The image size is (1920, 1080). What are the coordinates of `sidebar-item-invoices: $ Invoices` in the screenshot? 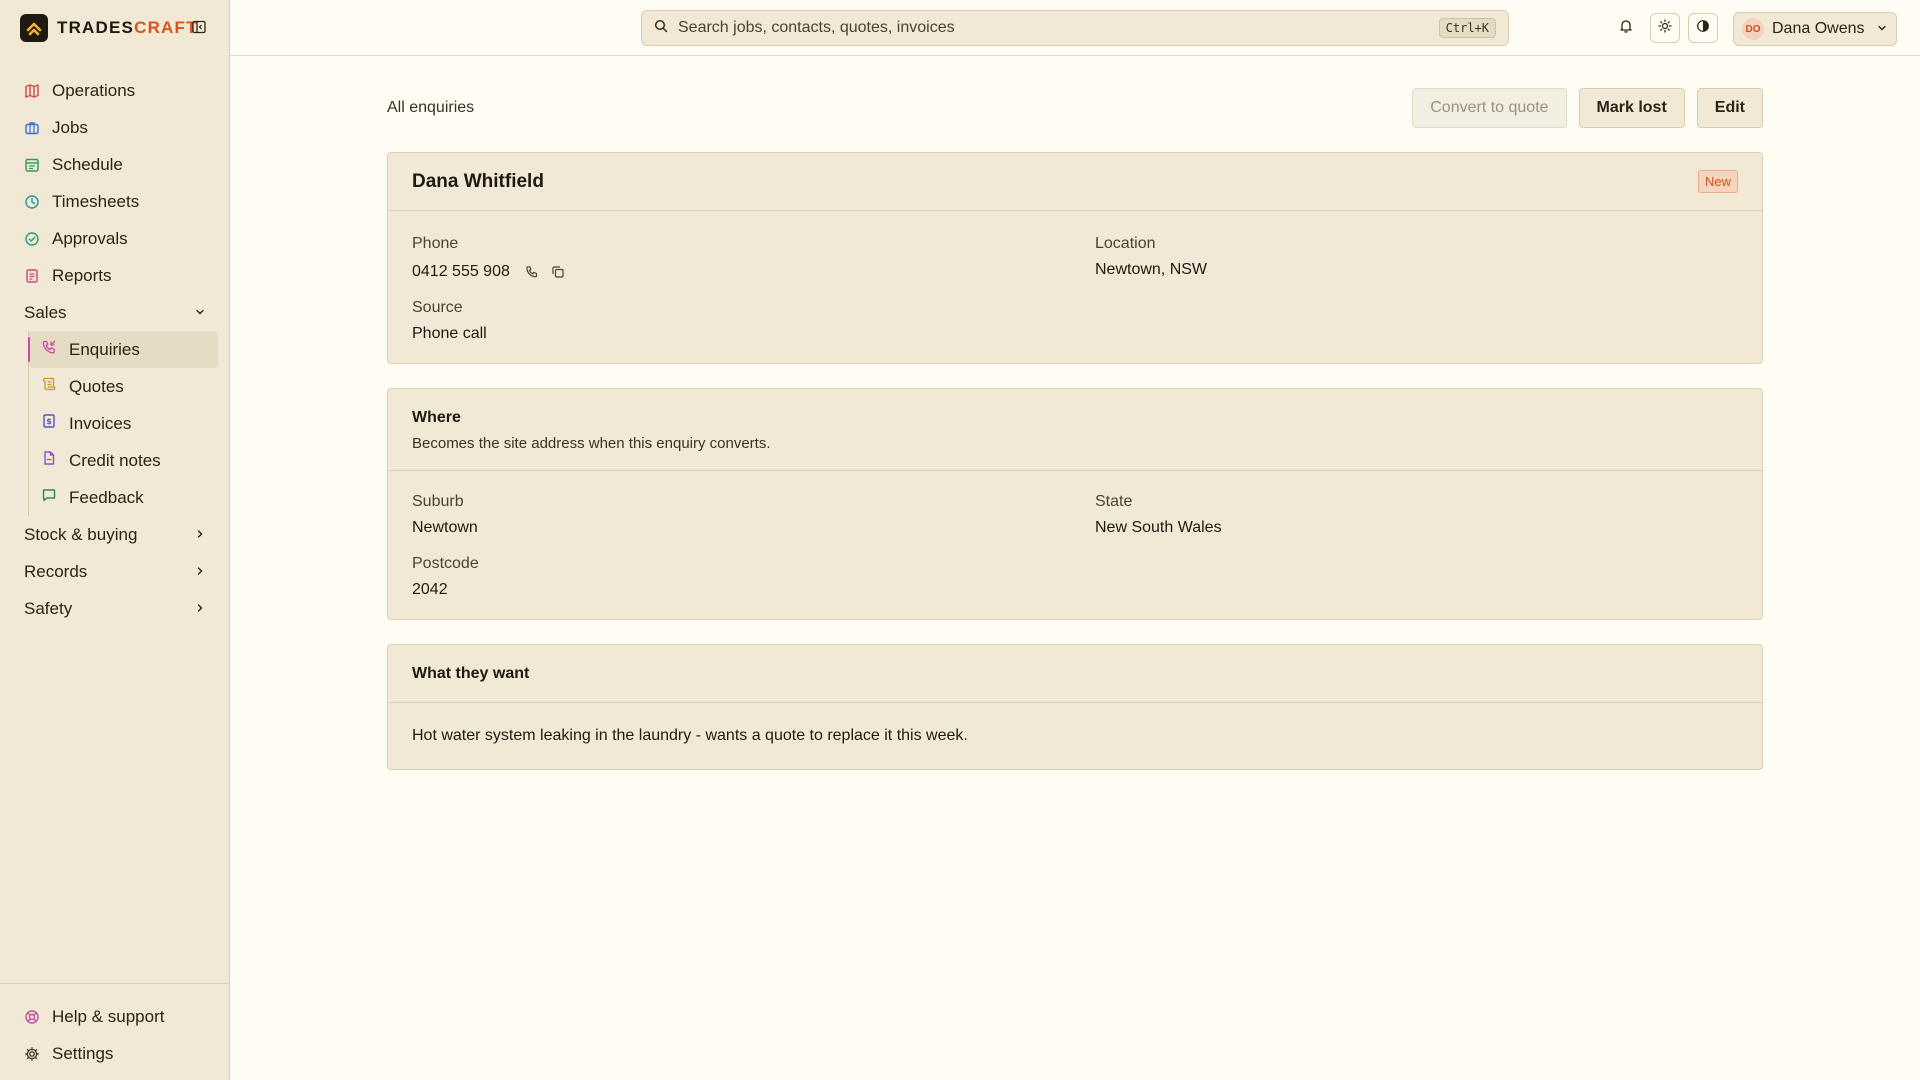 It's located at (123, 423).